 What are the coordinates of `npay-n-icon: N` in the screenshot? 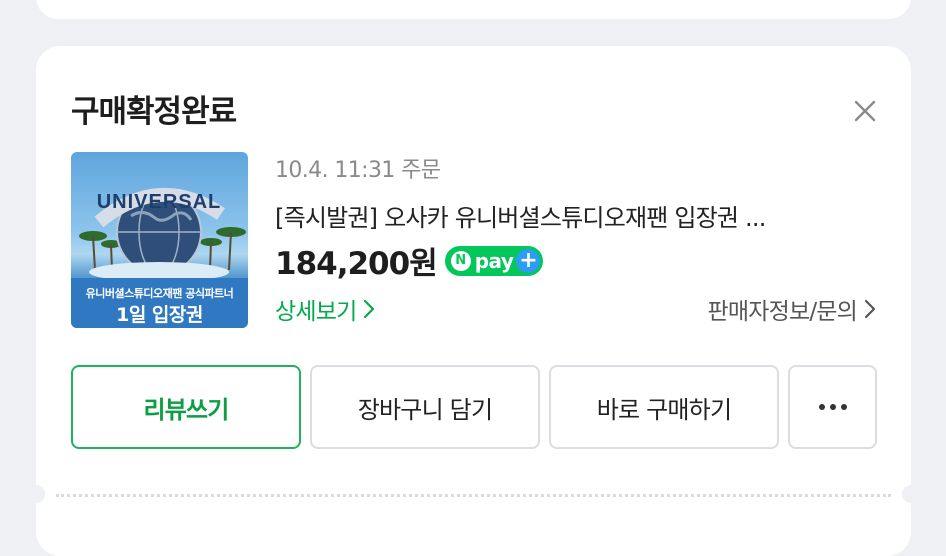 It's located at (460, 260).